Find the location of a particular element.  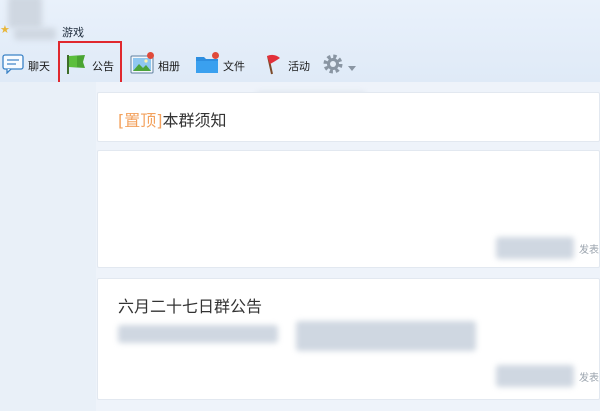

photo-album-icon is located at coordinates (142, 65).